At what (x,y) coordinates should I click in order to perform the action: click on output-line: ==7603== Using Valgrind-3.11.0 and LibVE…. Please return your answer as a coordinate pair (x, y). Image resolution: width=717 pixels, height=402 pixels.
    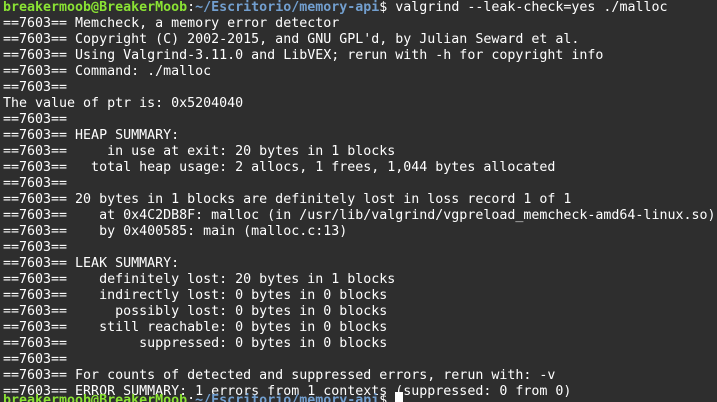
    Looking at the image, I should click on (303, 55).